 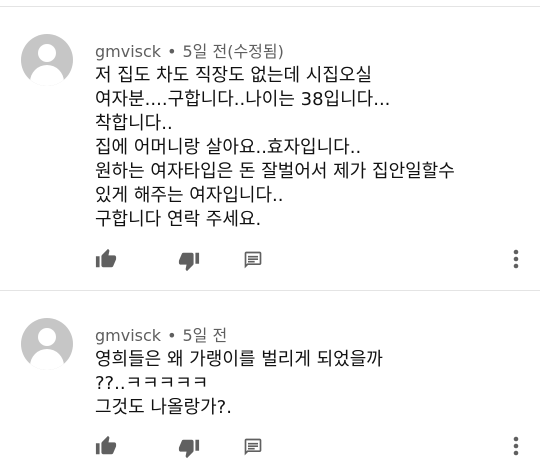 I want to click on comment-line: 영희들은 왜 가랭이를 벌리게 되었을까, so click(x=239, y=359).